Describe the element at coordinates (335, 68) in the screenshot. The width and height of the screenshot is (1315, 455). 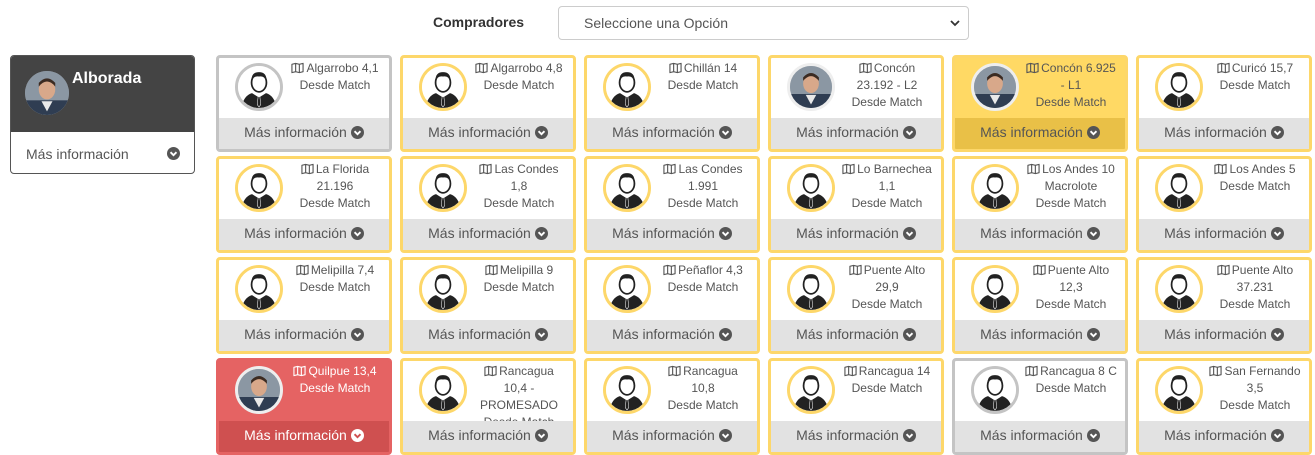
I see `project-name: Algarrobo 4,1` at that location.